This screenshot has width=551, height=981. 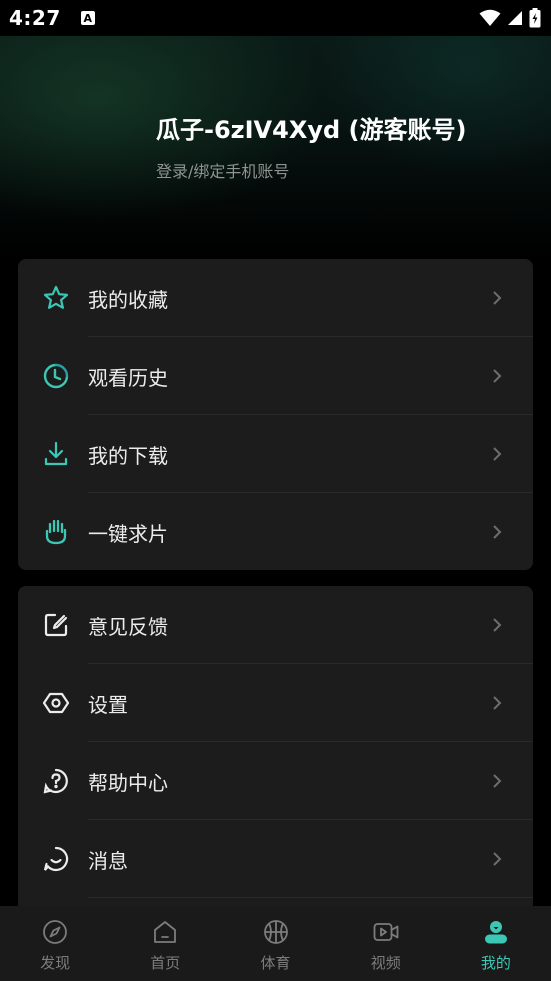 What do you see at coordinates (56, 376) in the screenshot?
I see `clock-icon` at bounding box center [56, 376].